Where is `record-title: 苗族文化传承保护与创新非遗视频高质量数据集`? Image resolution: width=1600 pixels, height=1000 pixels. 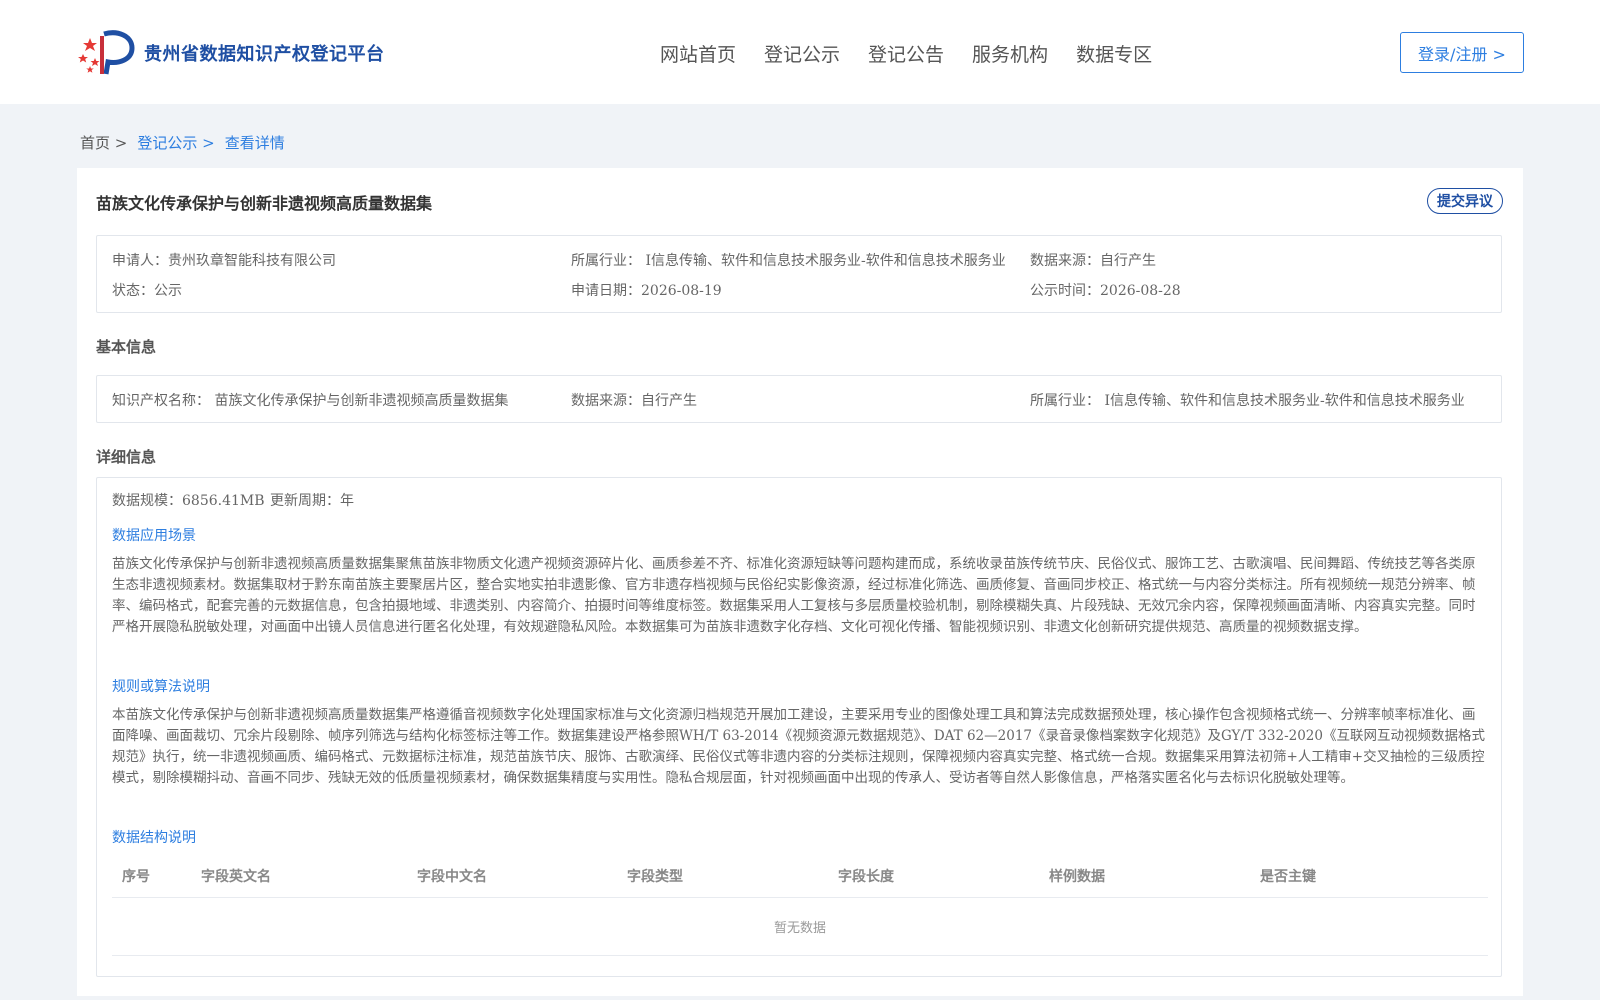 record-title: 苗族文化传承保护与创新非遗视频高质量数据集 is located at coordinates (264, 203).